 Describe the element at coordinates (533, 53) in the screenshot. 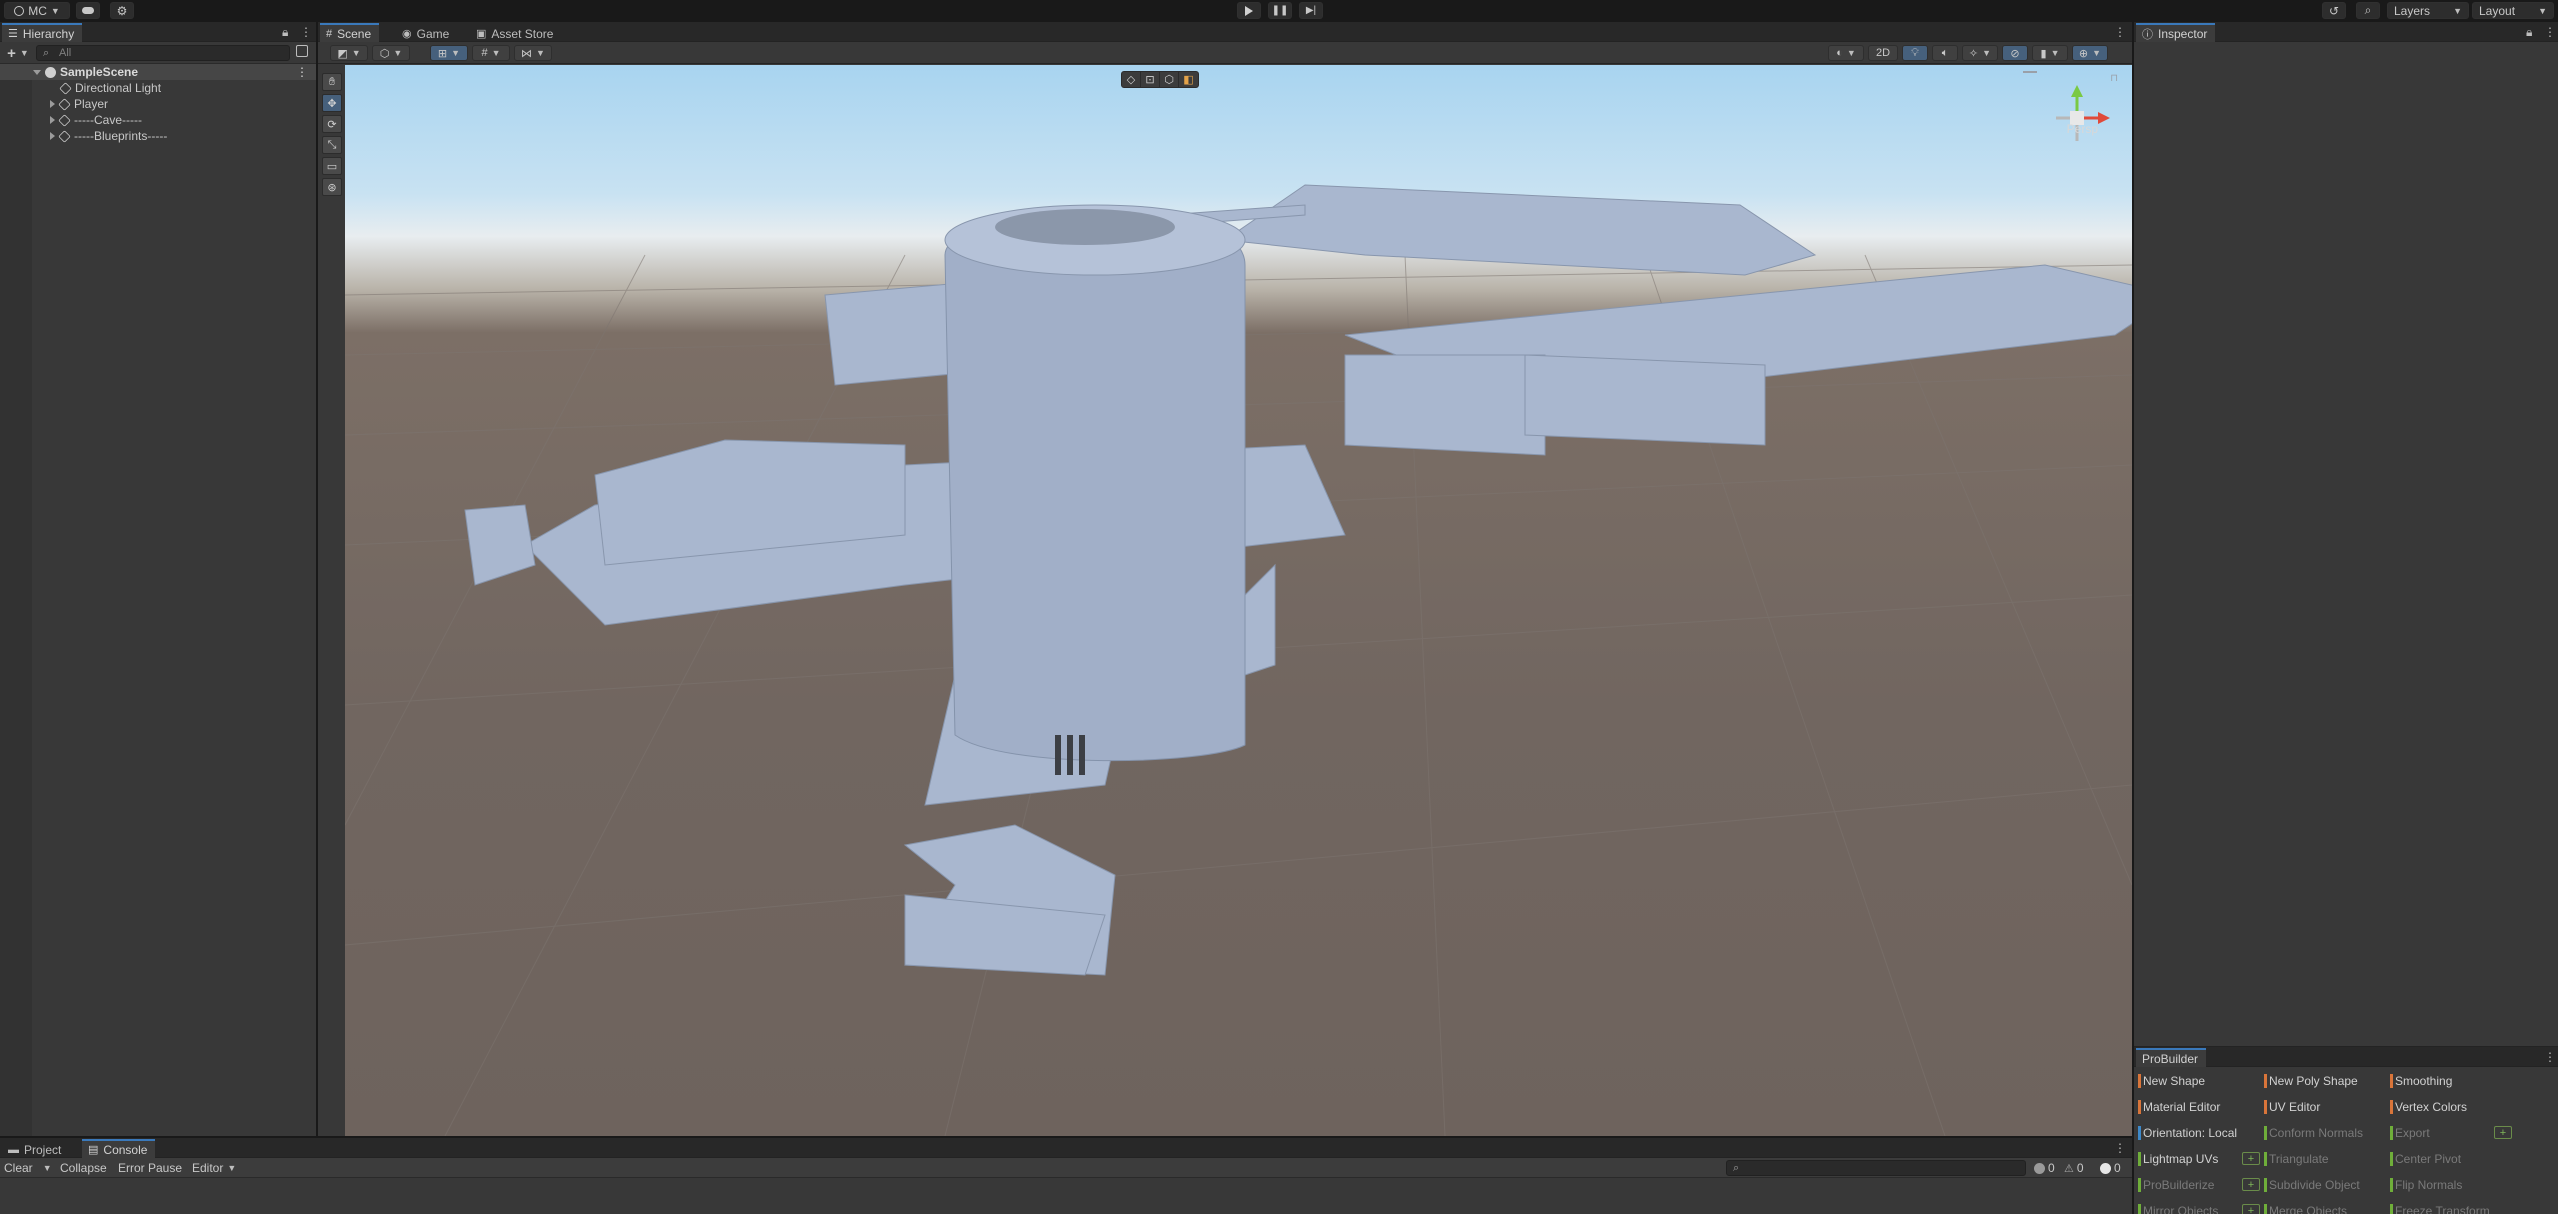

I see `increment-snap-dropdown: ⋈ ▼` at that location.